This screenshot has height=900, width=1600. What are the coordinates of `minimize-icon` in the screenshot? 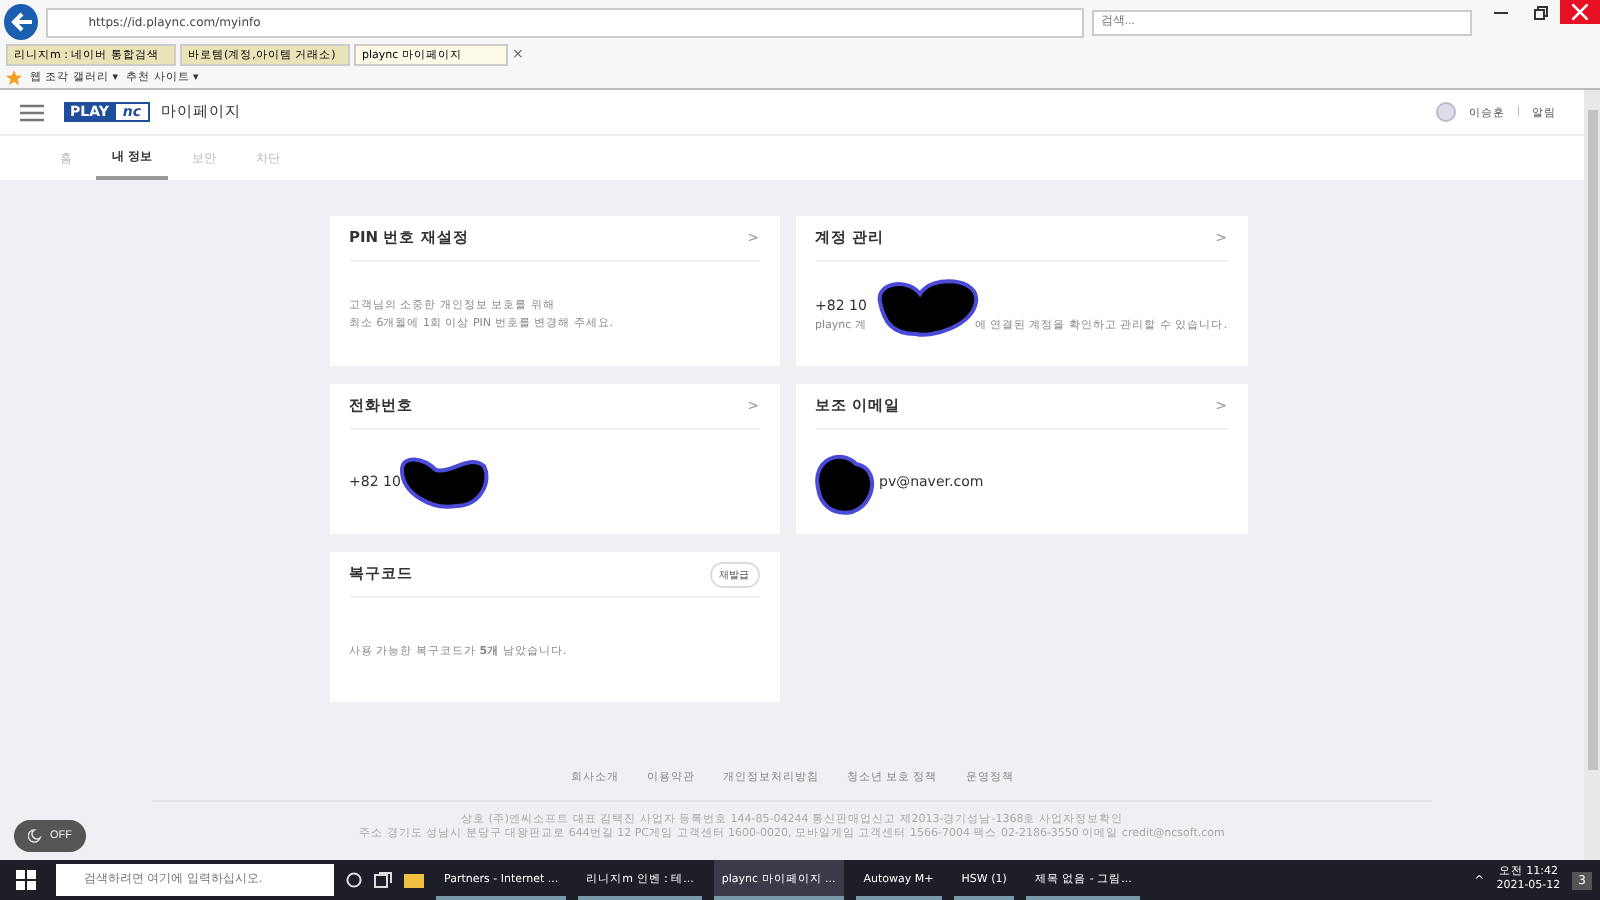 It's located at (1500, 12).